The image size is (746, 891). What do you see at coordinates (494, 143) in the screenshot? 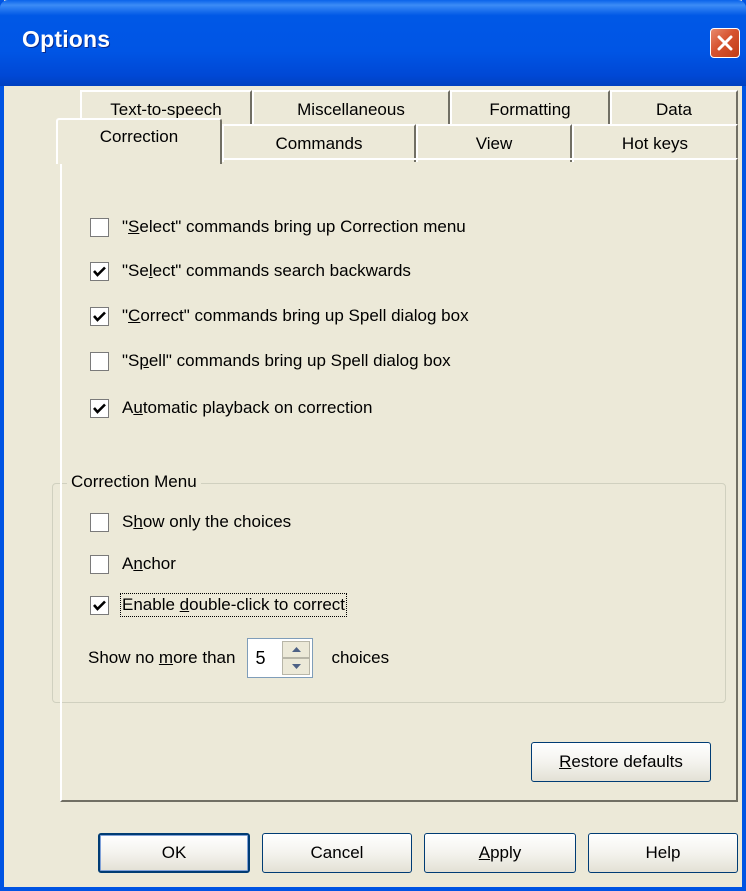
I see `tab-view: View` at bounding box center [494, 143].